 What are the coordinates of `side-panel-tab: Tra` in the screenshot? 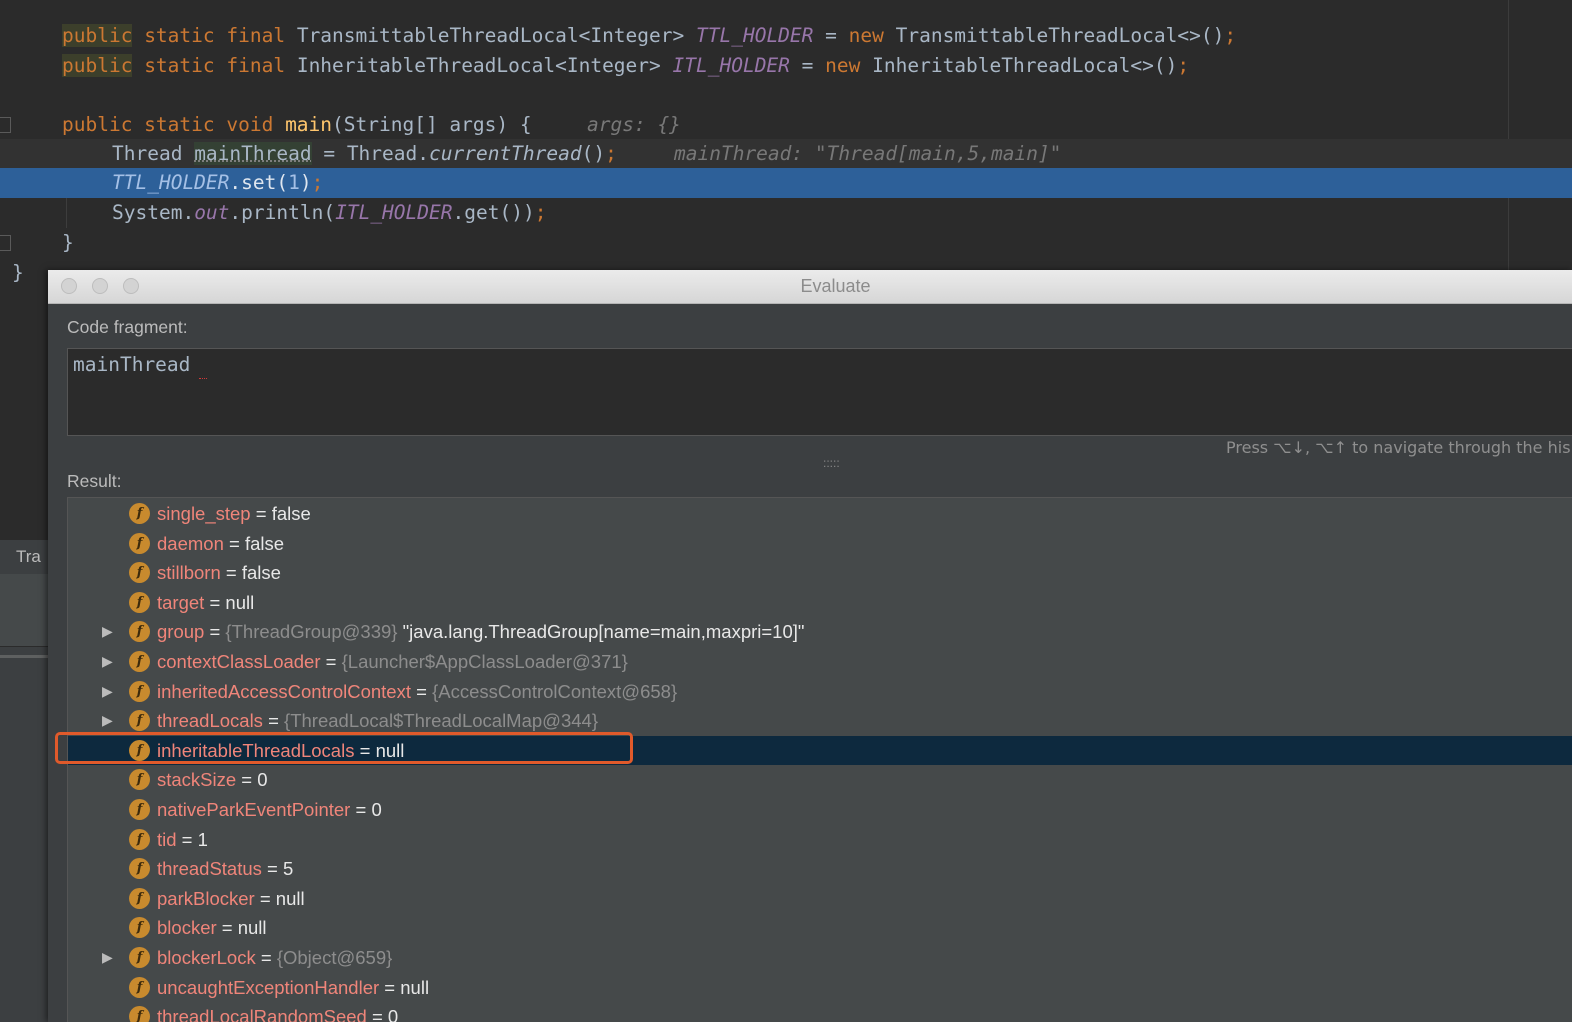 It's located at (25, 557).